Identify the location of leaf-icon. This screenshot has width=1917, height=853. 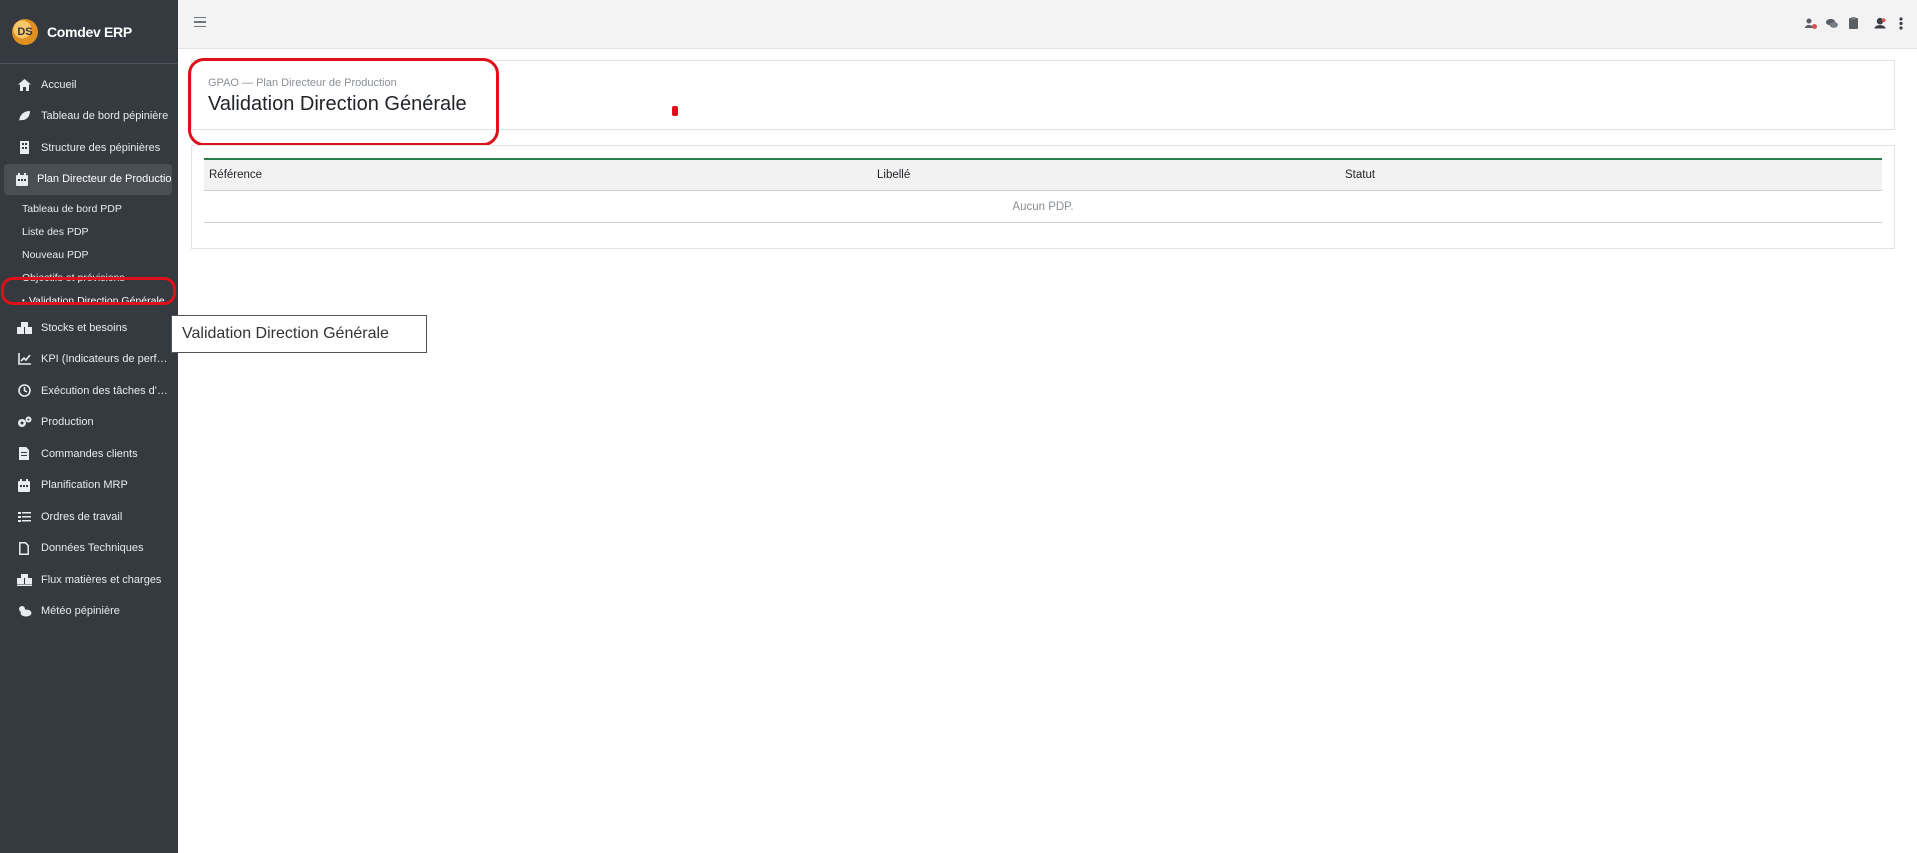
(24, 116).